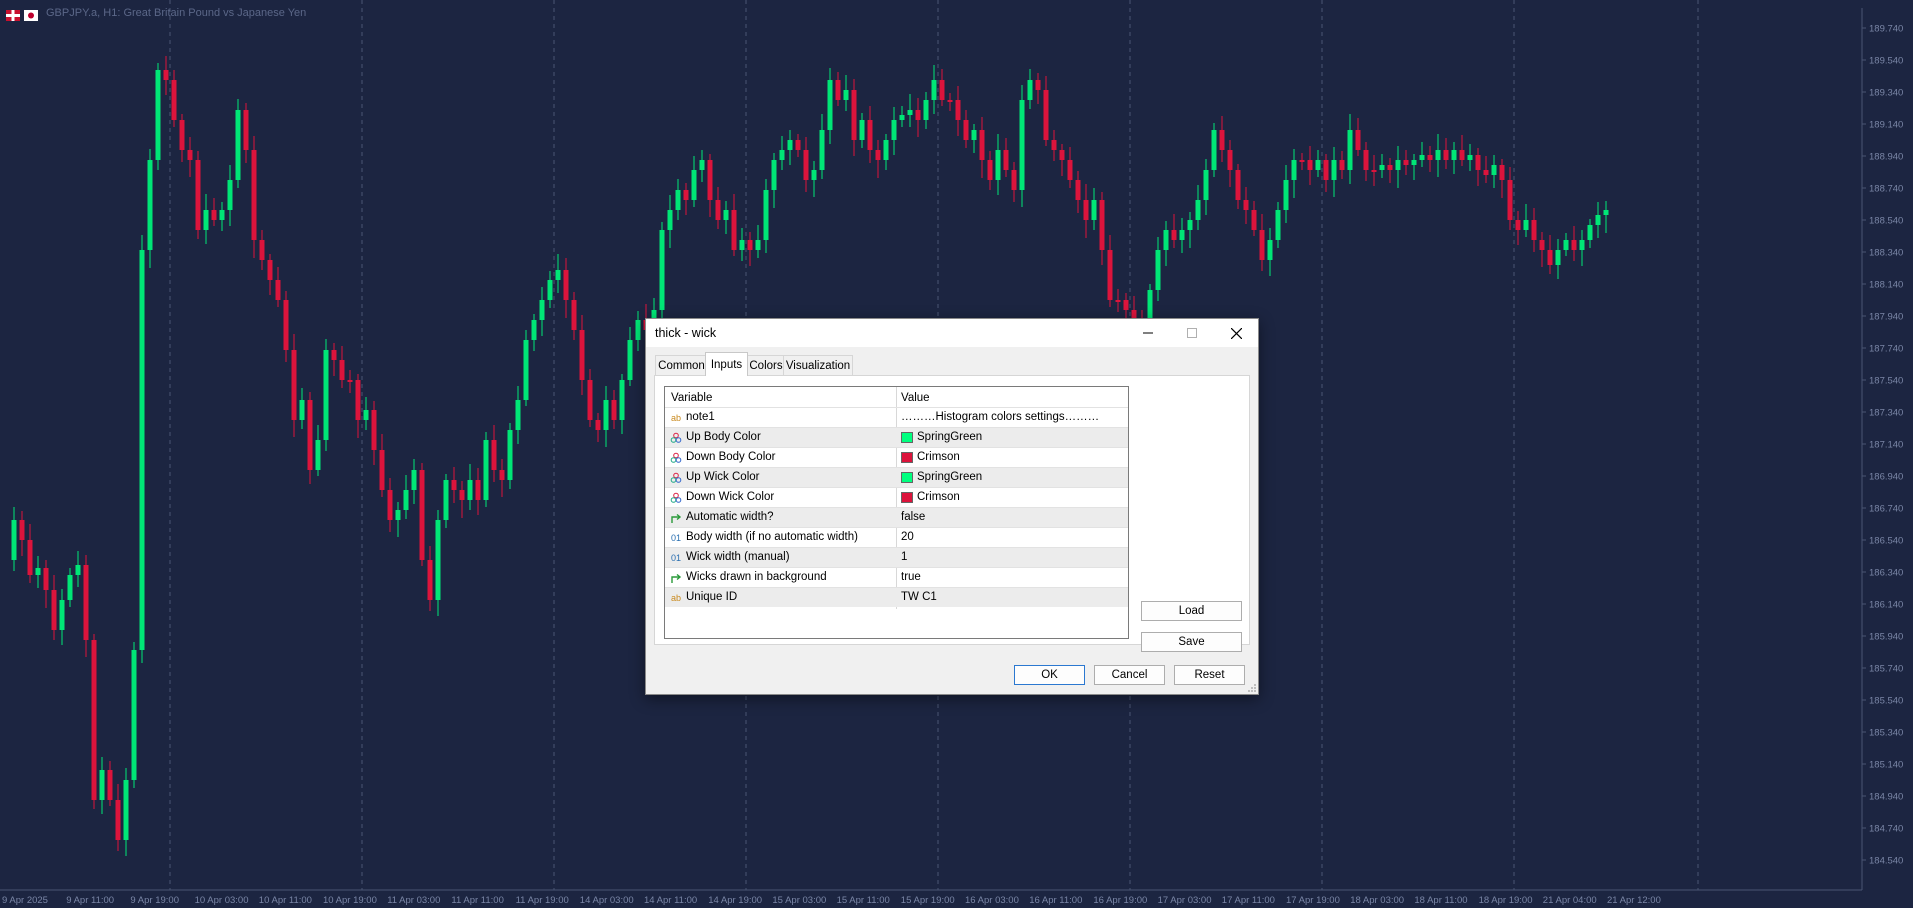  I want to click on input-row: 01 Wick width (manual) 1, so click(896, 557).